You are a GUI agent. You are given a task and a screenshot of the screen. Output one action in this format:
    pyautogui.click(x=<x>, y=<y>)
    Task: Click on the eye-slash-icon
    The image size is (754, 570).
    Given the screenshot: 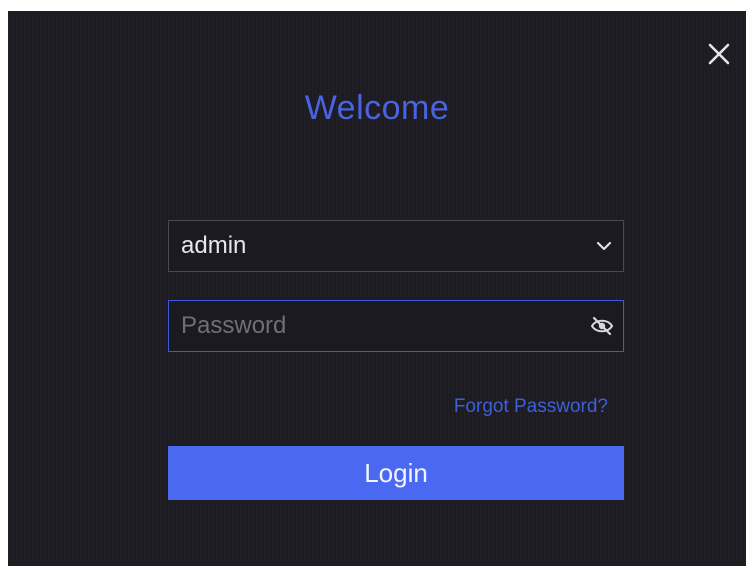 What is the action you would take?
    pyautogui.click(x=602, y=326)
    